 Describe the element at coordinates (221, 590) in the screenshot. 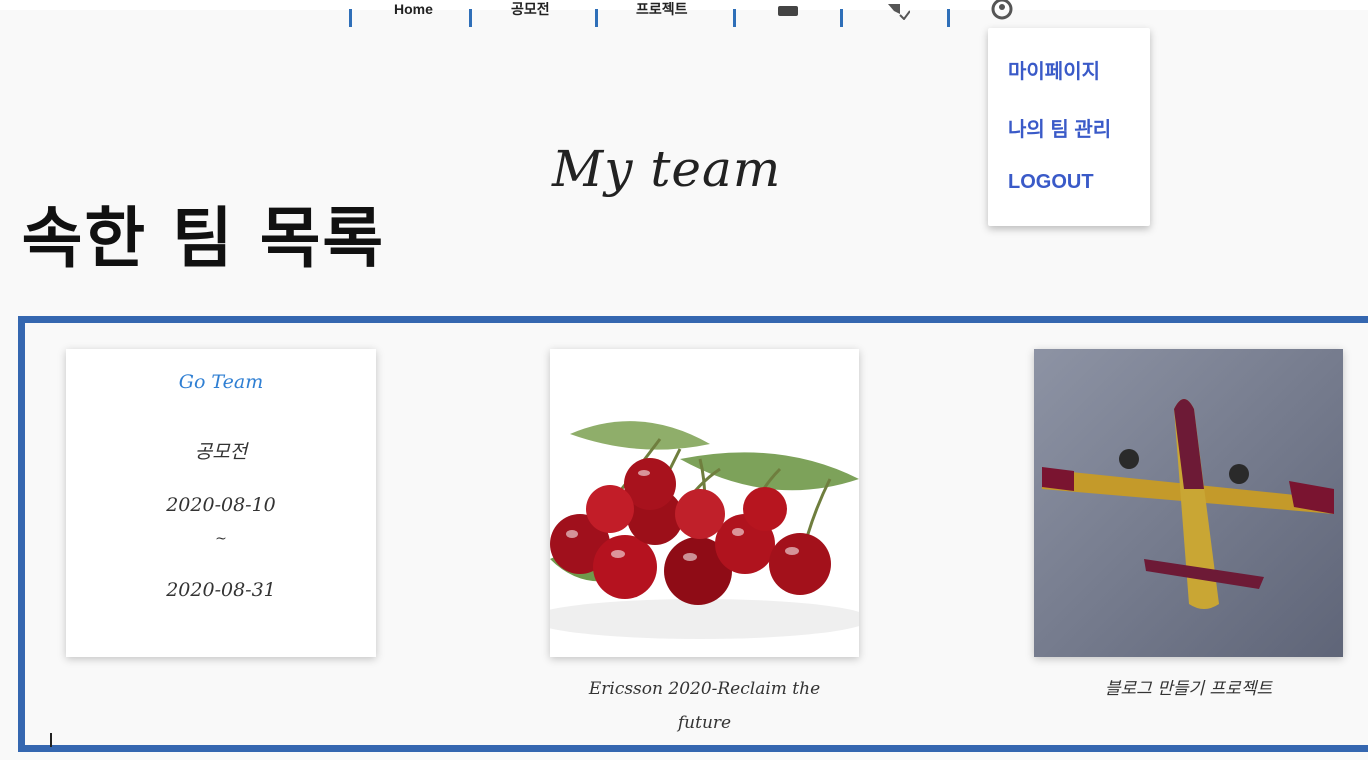

I see `team-end-date: 2020-08-31` at that location.